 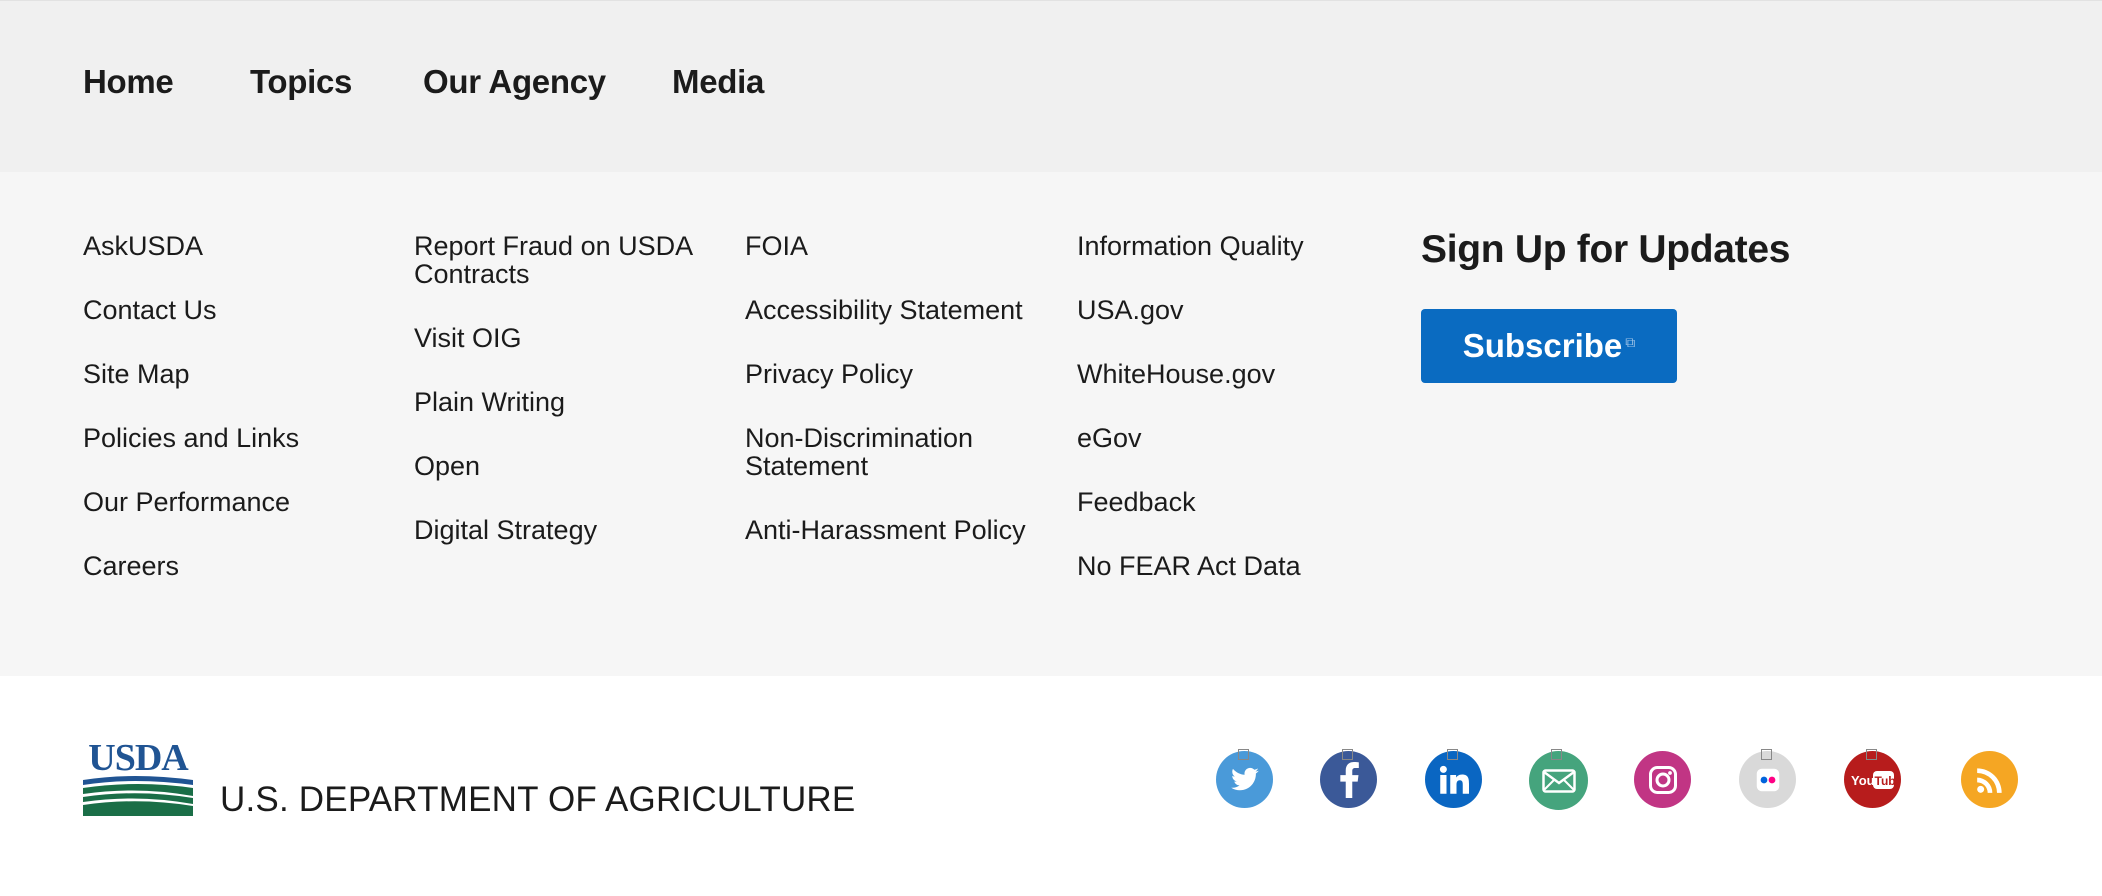 I want to click on email-icon, so click(x=1558, y=780).